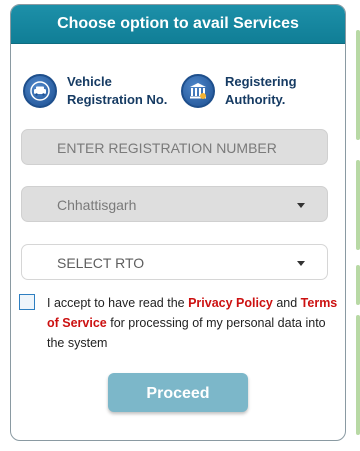  What do you see at coordinates (174, 147) in the screenshot?
I see `registration-number-input: ENTER REGISTRATION NUMBER` at bounding box center [174, 147].